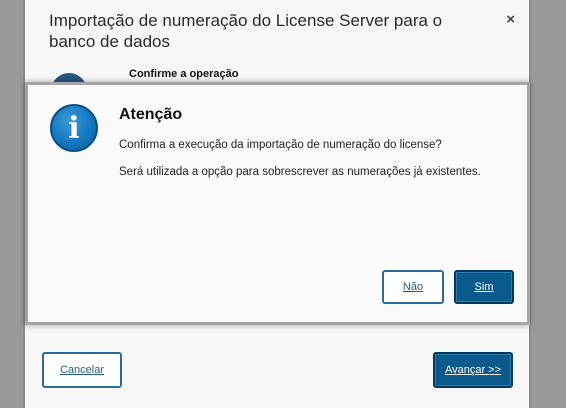  Describe the element at coordinates (82, 370) in the screenshot. I see `cancel-button: Cancelar` at that location.